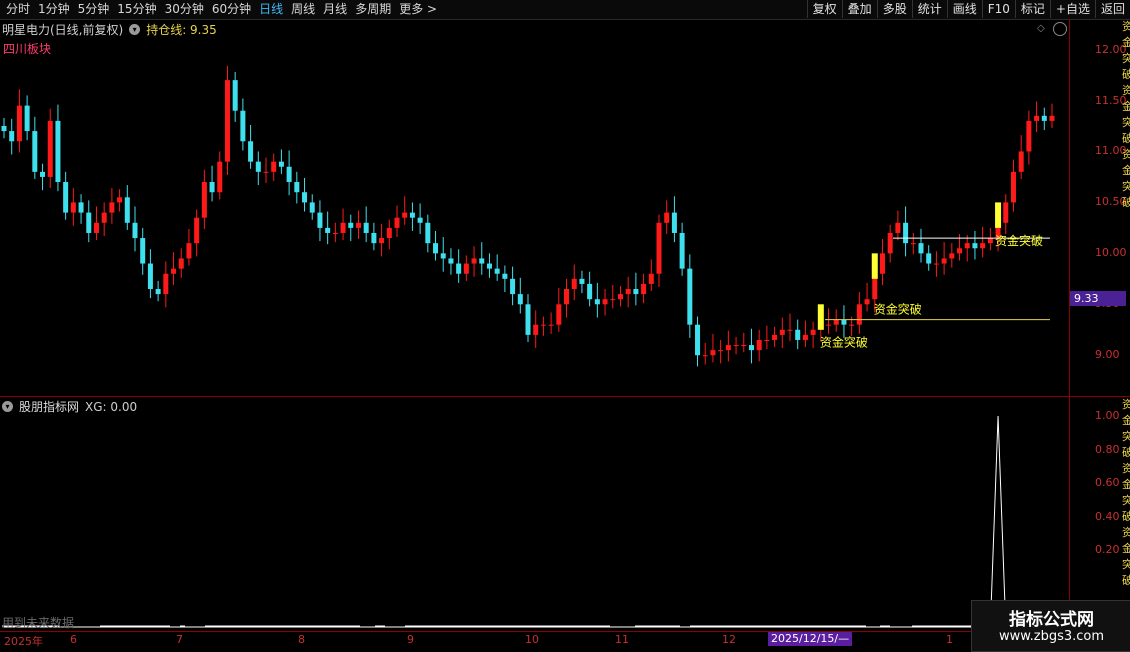 This screenshot has height=652, width=1130. What do you see at coordinates (859, 9) in the screenshot?
I see `toolbar-button: 叠加` at bounding box center [859, 9].